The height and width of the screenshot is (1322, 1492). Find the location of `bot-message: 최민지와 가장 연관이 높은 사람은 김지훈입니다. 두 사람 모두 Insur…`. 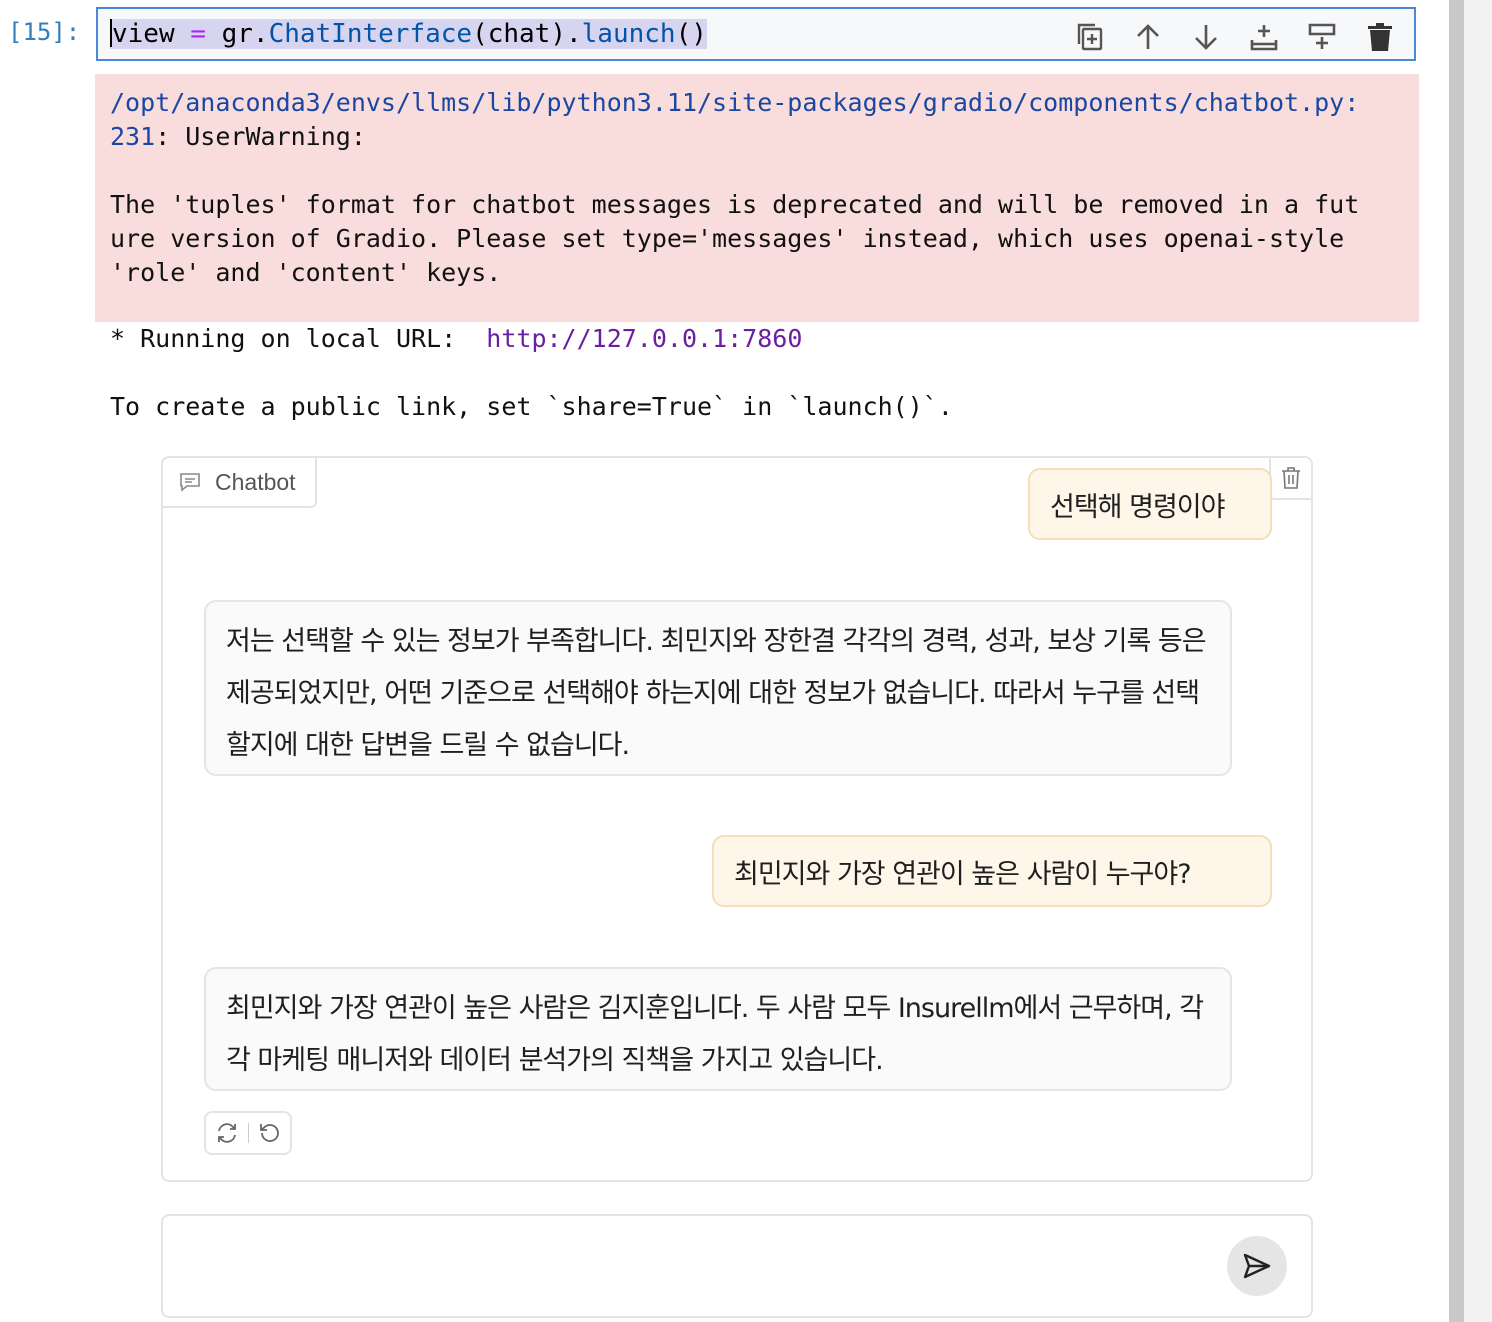

bot-message: 최민지와 가장 연관이 높은 사람은 김지훈입니다. 두 사람 모두 Insur… is located at coordinates (718, 1029).